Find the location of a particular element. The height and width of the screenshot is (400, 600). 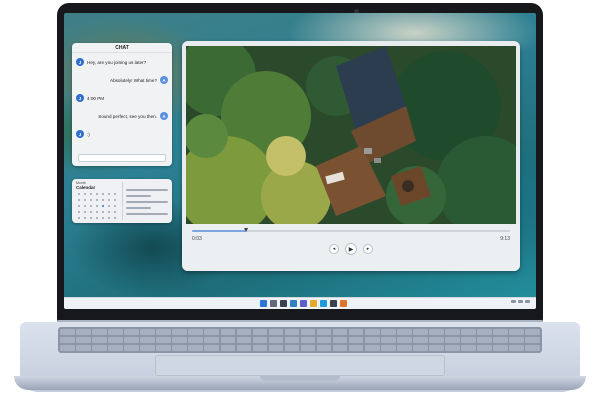

taskbar-icons is located at coordinates (303, 303).